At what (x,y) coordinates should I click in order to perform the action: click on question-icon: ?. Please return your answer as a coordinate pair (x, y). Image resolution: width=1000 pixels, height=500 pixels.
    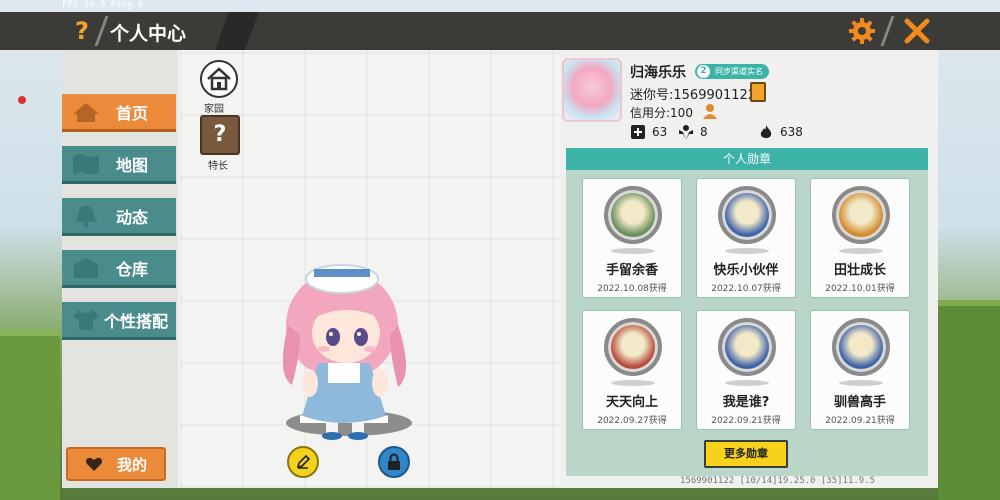
    Looking at the image, I should click on (220, 134).